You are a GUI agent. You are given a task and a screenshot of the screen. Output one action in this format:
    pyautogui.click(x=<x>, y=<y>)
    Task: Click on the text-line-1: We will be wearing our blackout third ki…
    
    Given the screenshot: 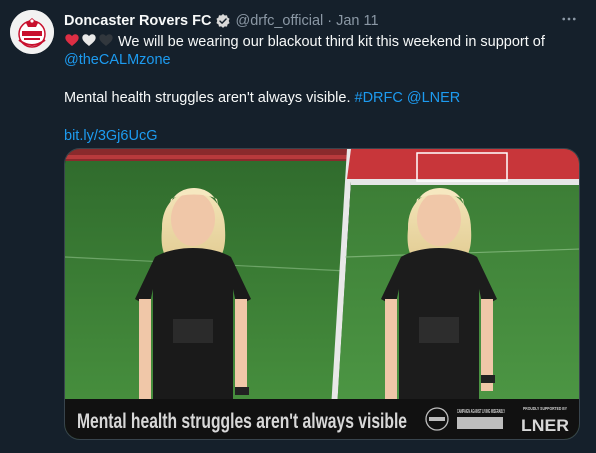 What is the action you would take?
    pyautogui.click(x=322, y=41)
    